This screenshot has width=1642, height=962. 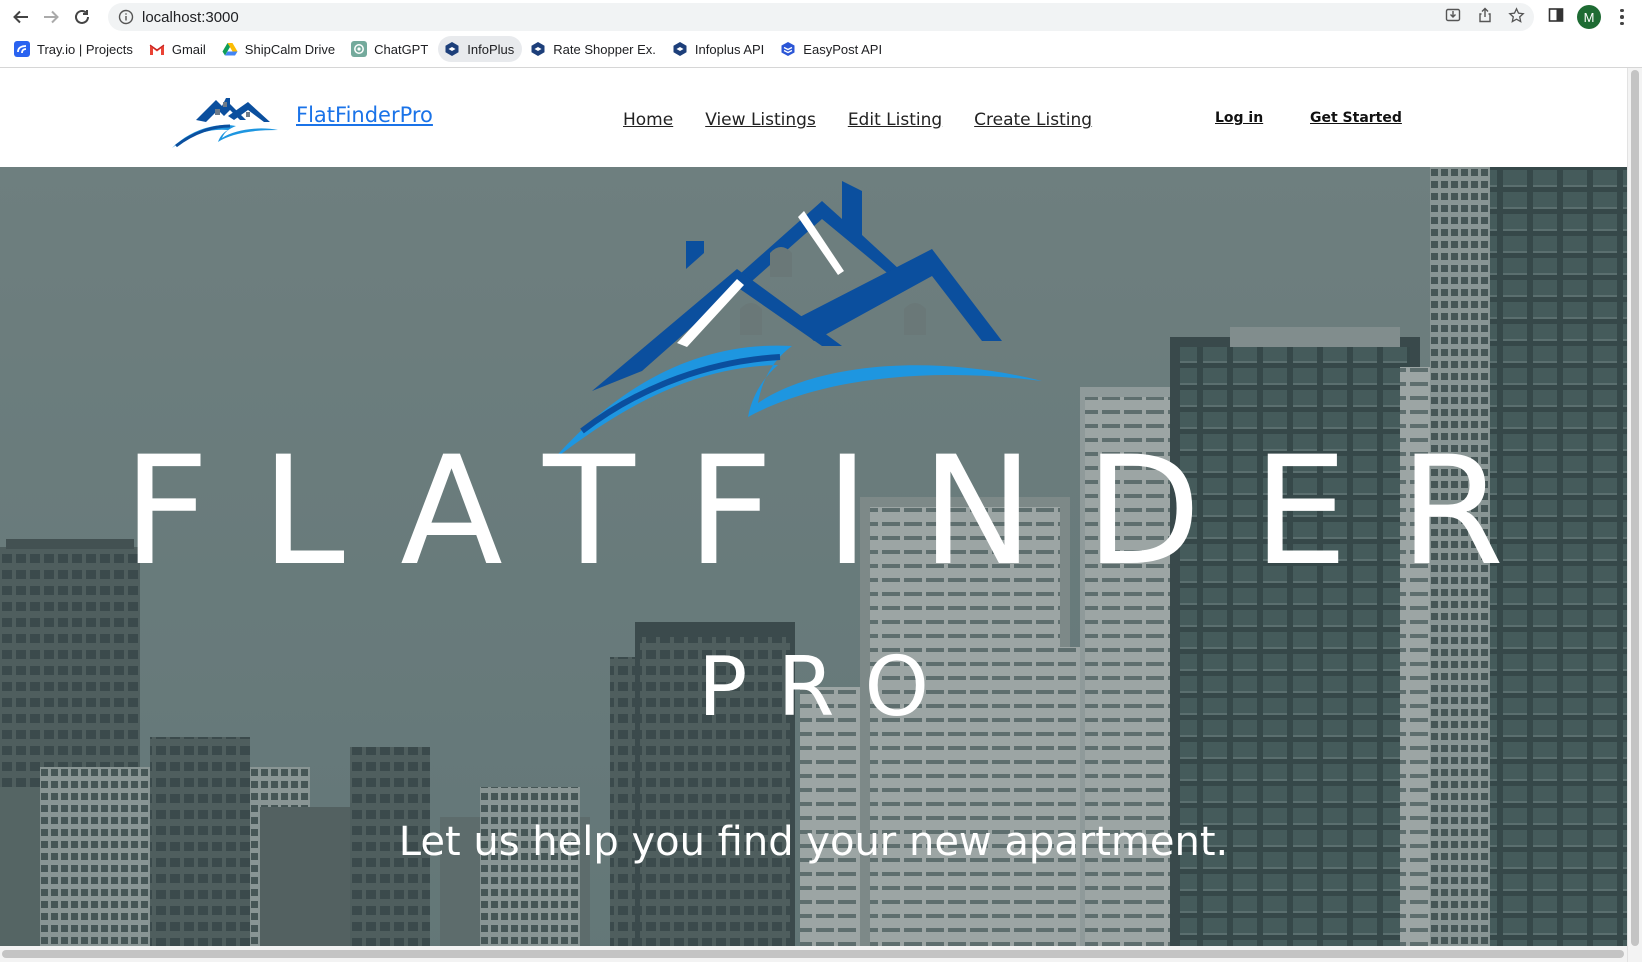 I want to click on nav-view-listings: View Listings, so click(x=760, y=120).